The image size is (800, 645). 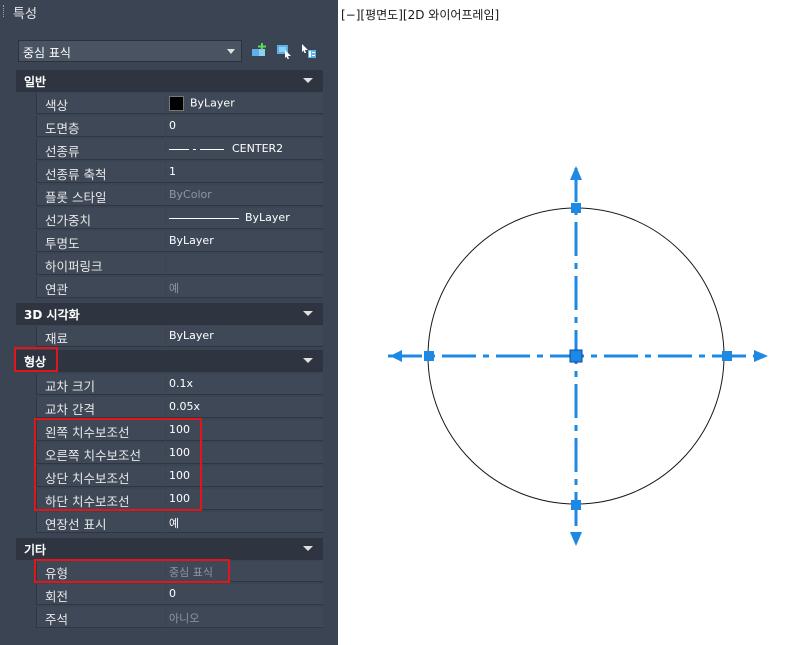 What do you see at coordinates (761, 356) in the screenshot?
I see `right-stretch-arrow-icon` at bounding box center [761, 356].